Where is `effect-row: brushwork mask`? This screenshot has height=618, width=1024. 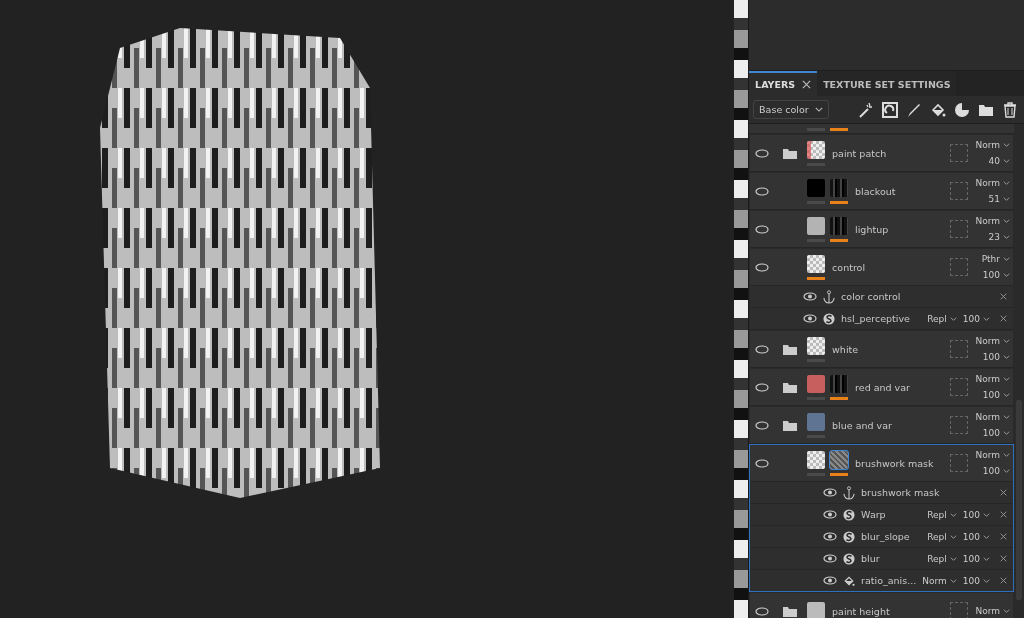 effect-row: brushwork mask is located at coordinates (881, 492).